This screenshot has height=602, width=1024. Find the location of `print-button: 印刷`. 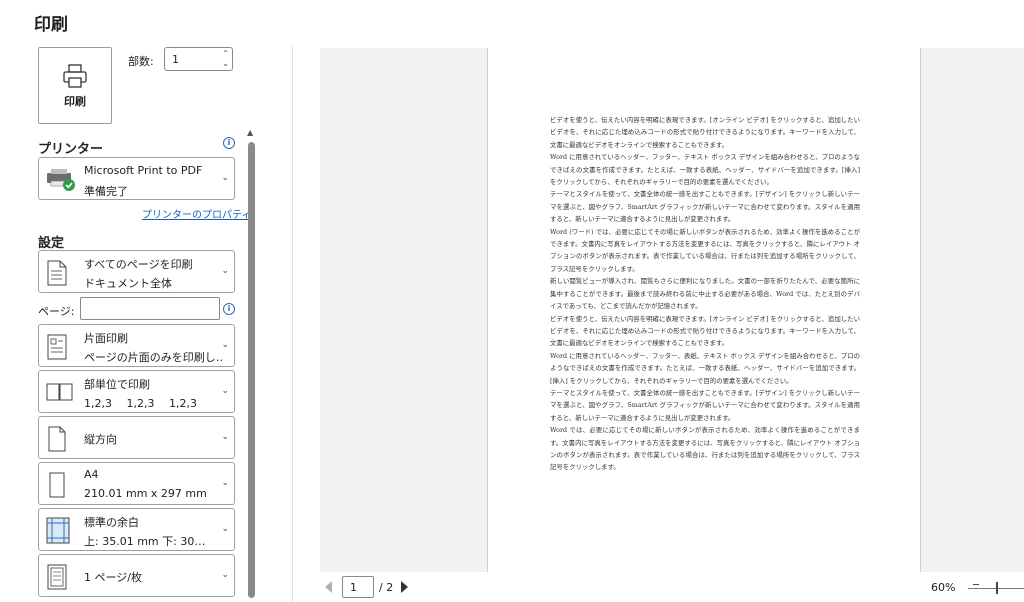

print-button: 印刷 is located at coordinates (75, 85).